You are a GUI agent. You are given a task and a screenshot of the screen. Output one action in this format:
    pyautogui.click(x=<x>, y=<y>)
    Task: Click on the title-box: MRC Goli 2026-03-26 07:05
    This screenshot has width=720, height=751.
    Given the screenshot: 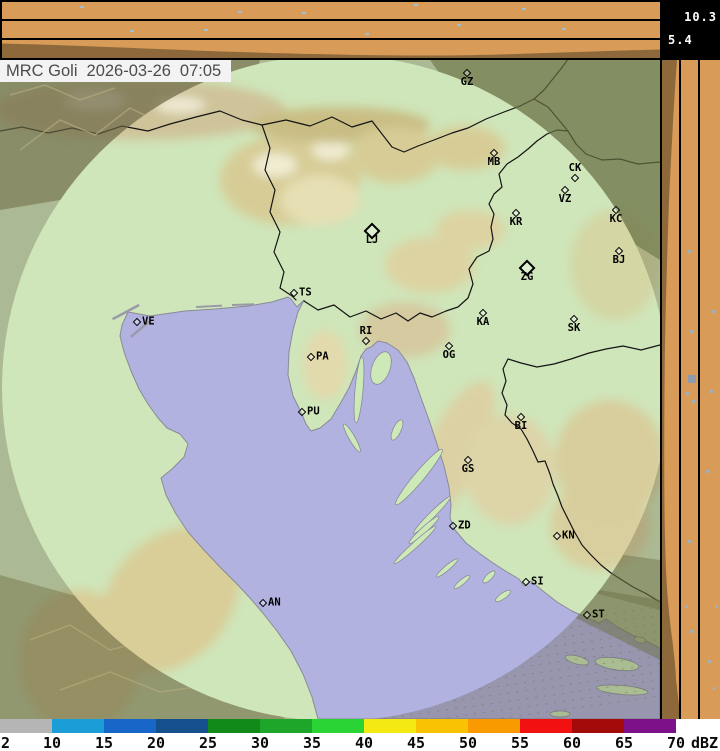 What is the action you would take?
    pyautogui.click(x=115, y=71)
    